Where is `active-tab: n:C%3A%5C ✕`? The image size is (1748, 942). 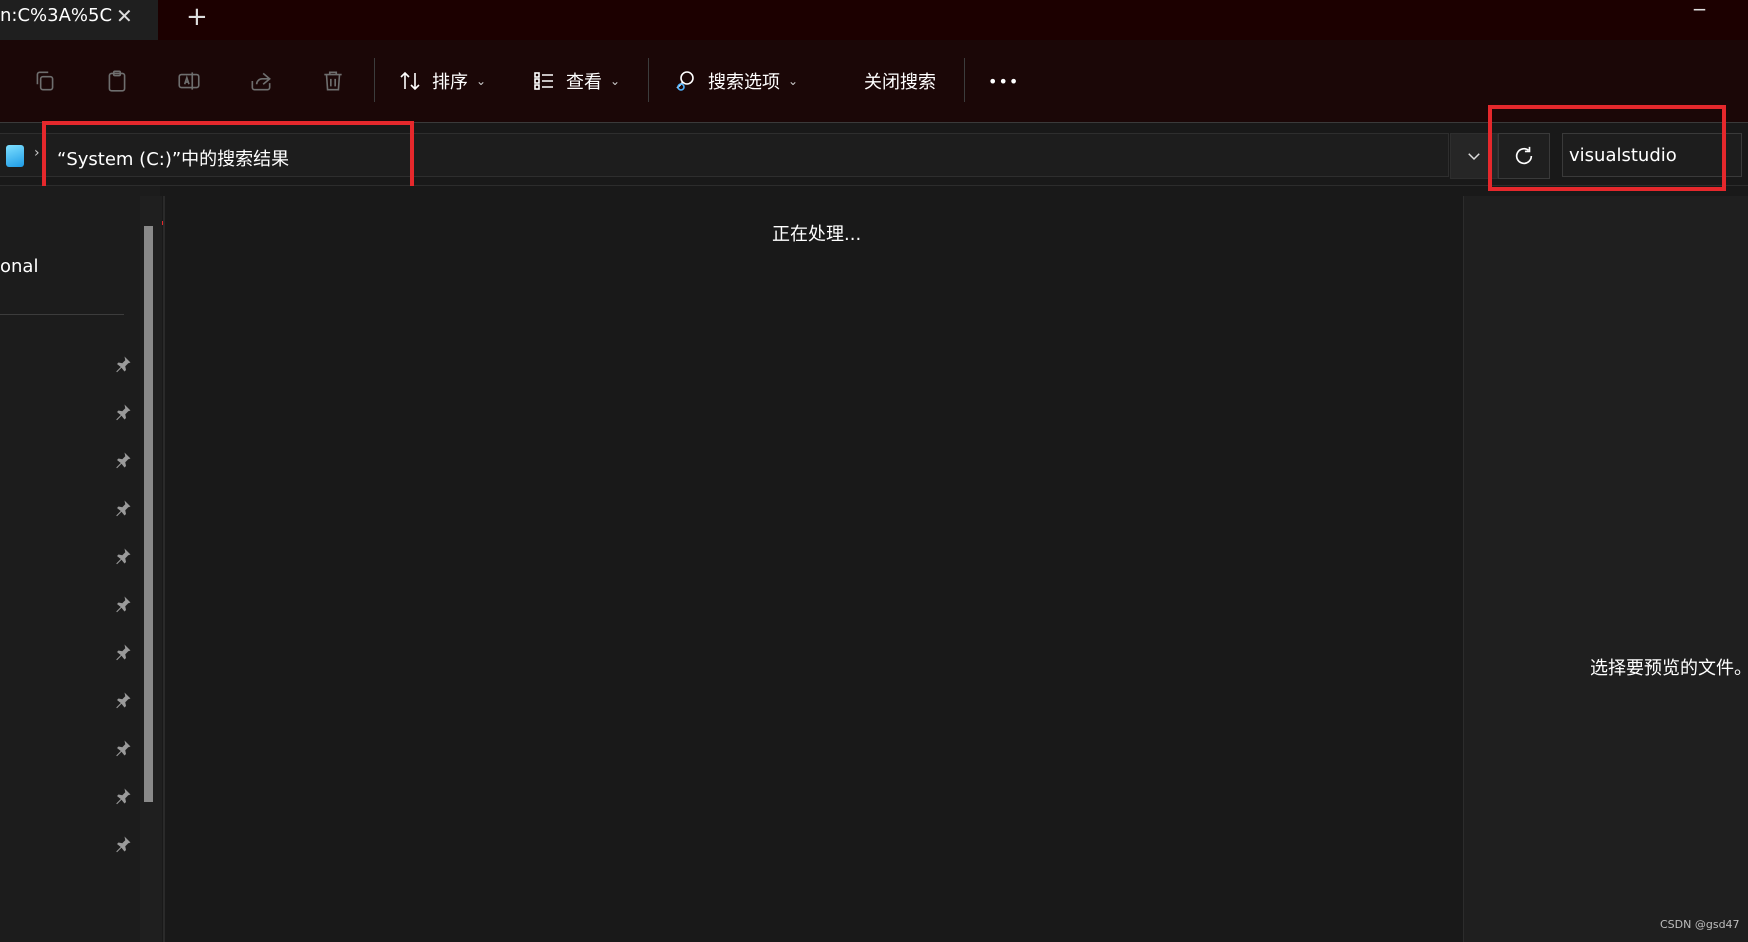
active-tab: n:C%3A%5C ✕ is located at coordinates (79, 20).